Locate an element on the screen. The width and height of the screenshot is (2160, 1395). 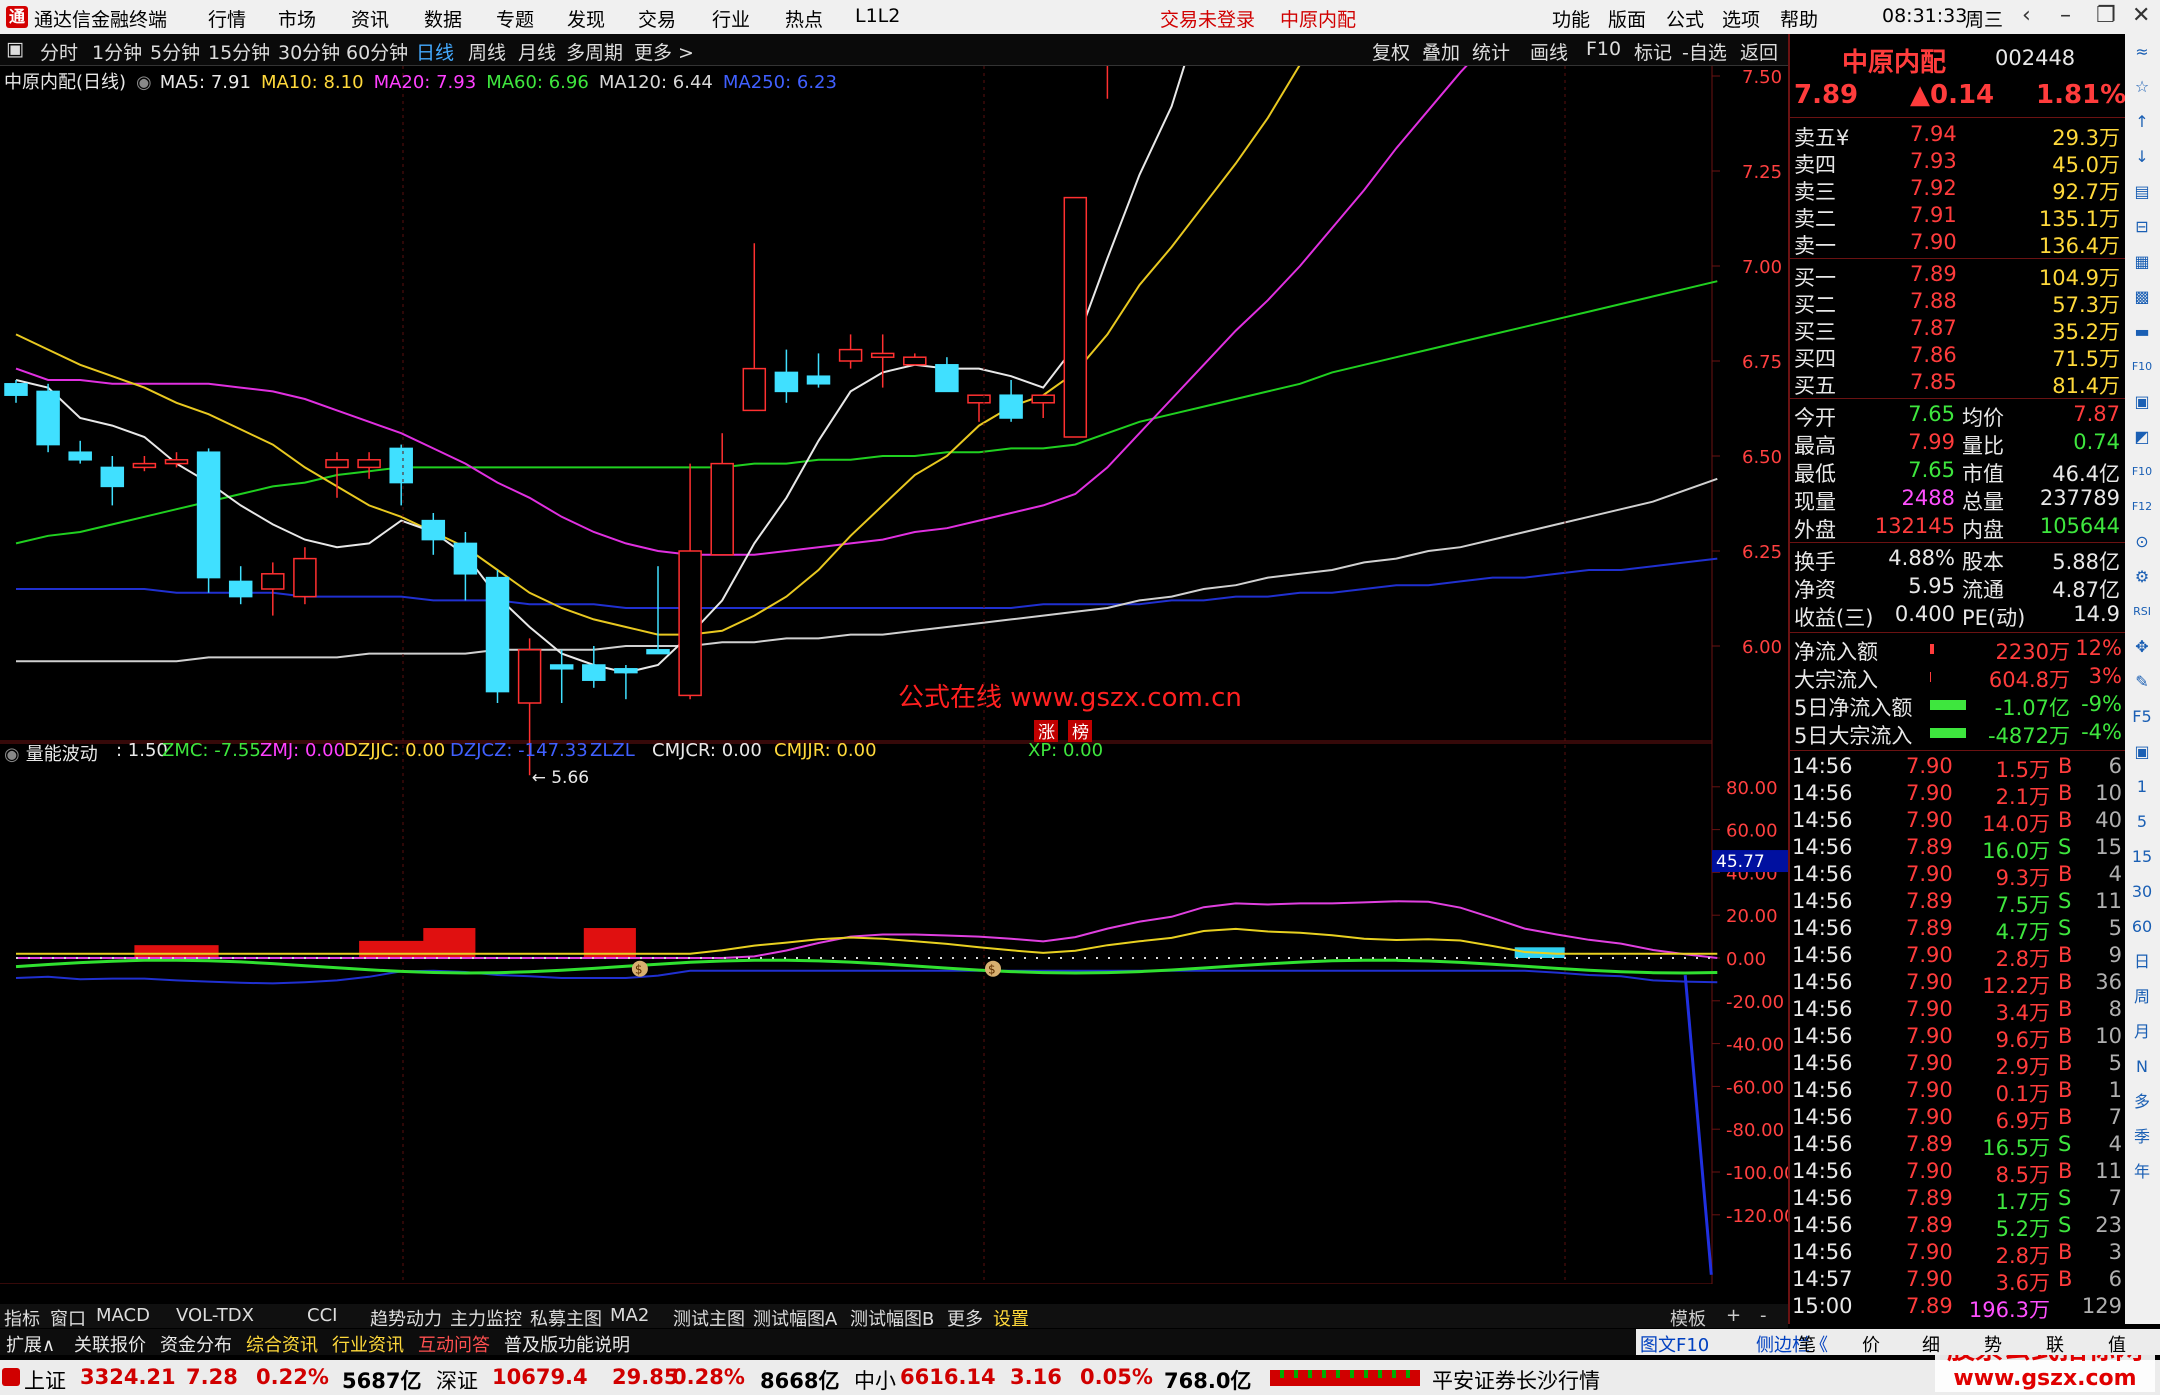
toolbar-action-7: 返回 is located at coordinates (1759, 51).